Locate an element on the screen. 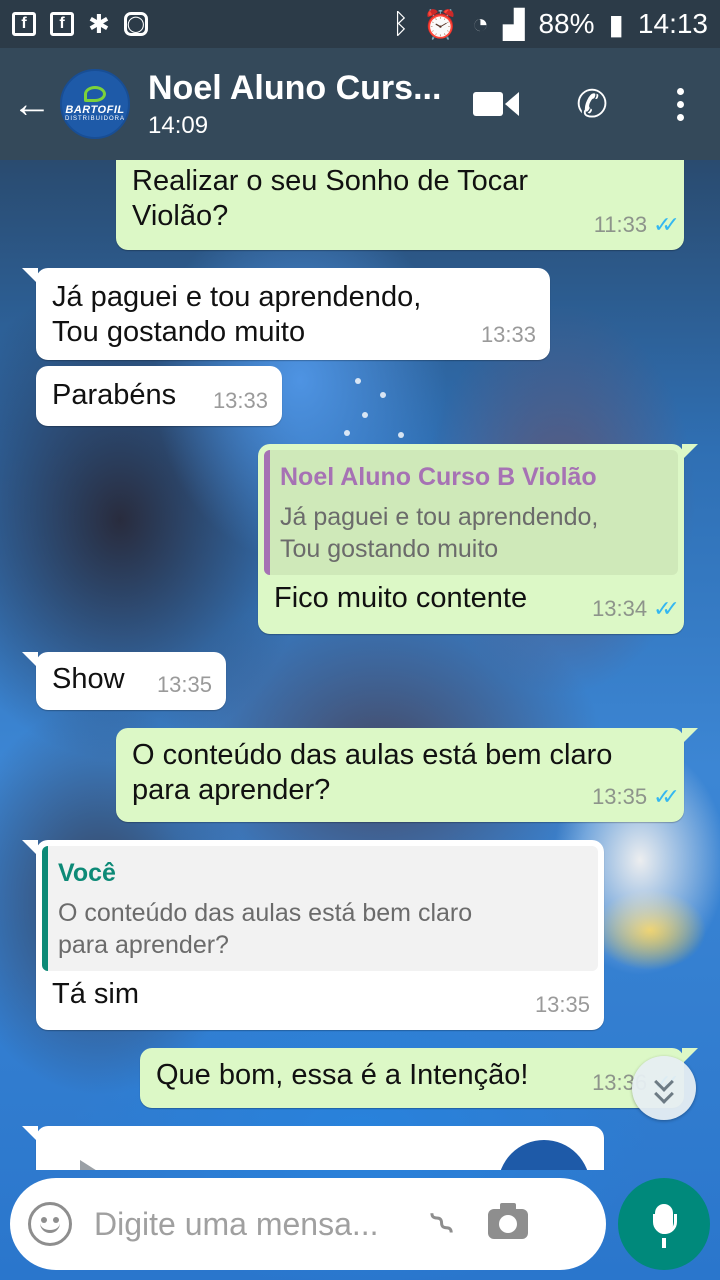  battery-percent: 88% is located at coordinates (566, 23).